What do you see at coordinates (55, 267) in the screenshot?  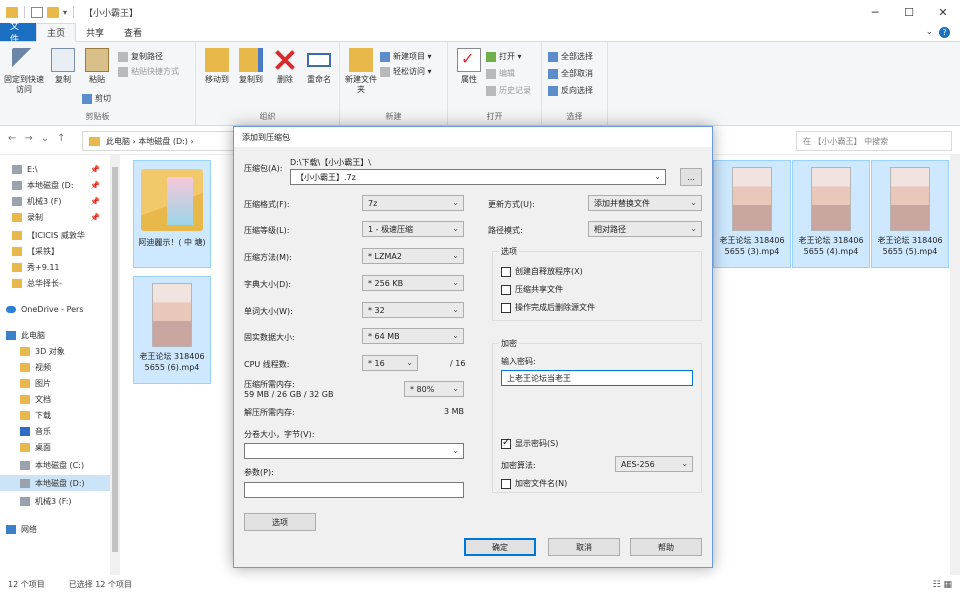 I see `sidebar-item: 秀+9.11` at bounding box center [55, 267].